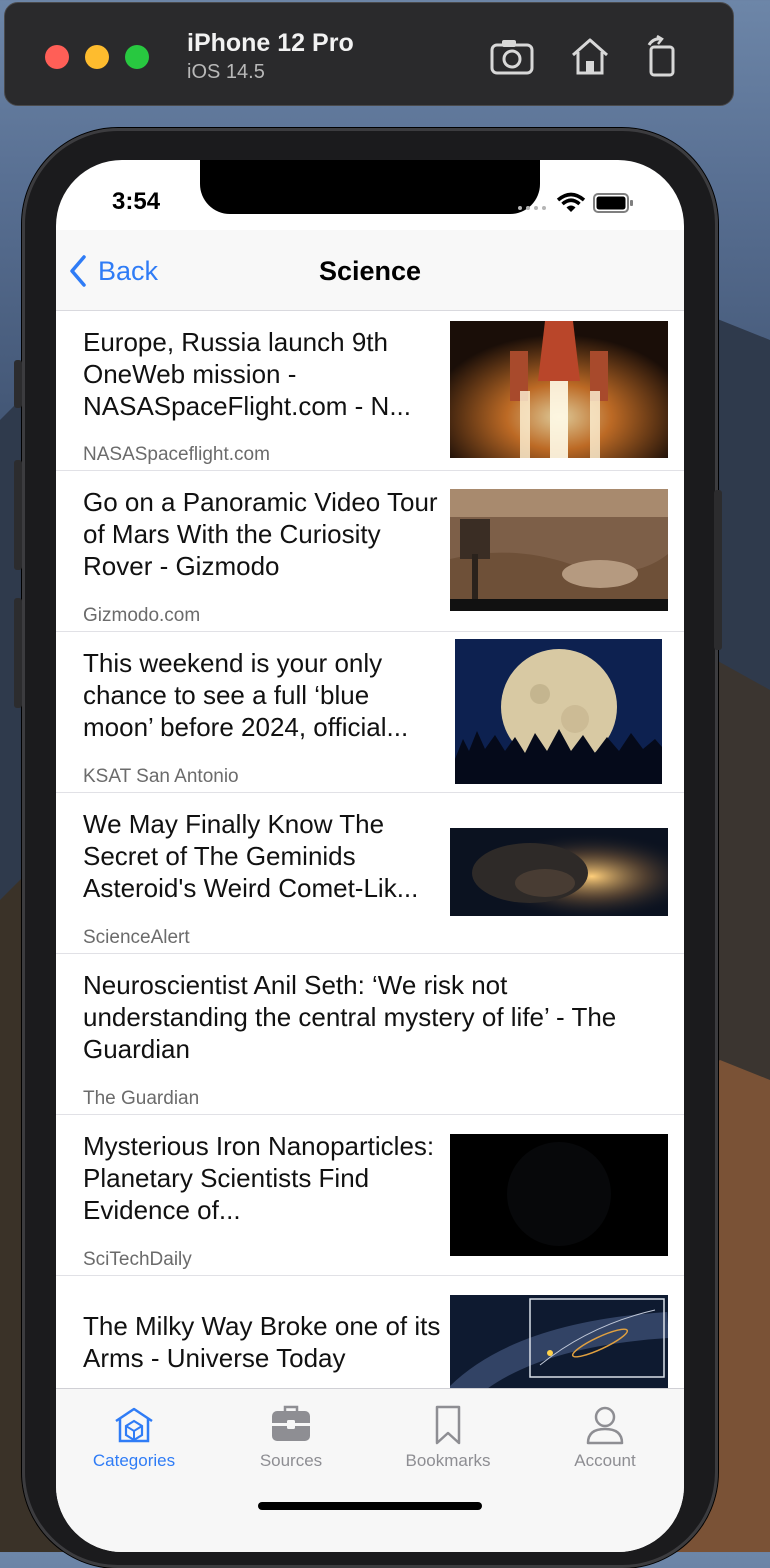  I want to click on article-source: SciTechDaily, so click(137, 1259).